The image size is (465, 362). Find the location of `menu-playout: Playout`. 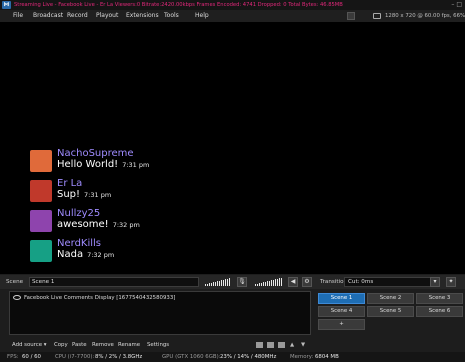

menu-playout: Playout is located at coordinates (107, 16).